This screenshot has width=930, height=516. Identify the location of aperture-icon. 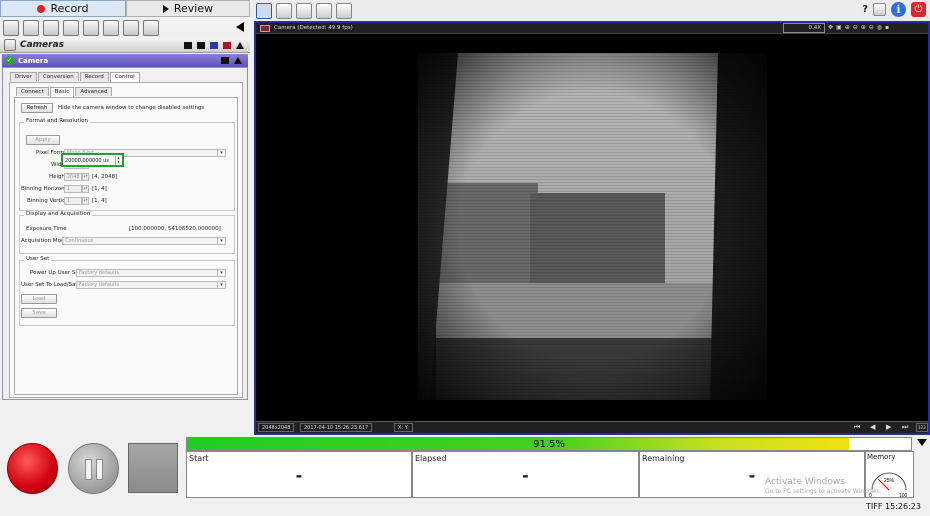
(344, 10).